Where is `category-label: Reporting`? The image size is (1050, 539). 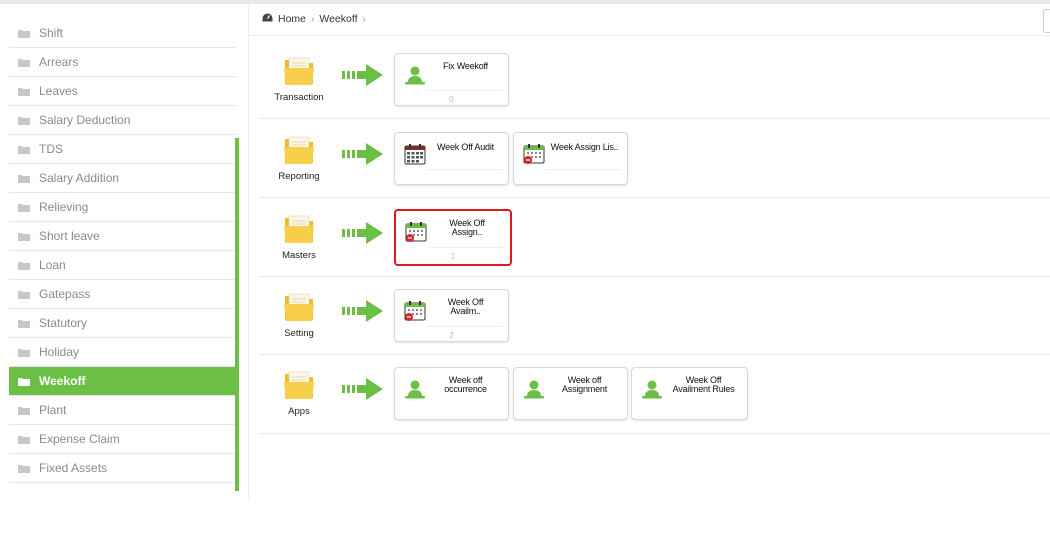 category-label: Reporting is located at coordinates (299, 176).